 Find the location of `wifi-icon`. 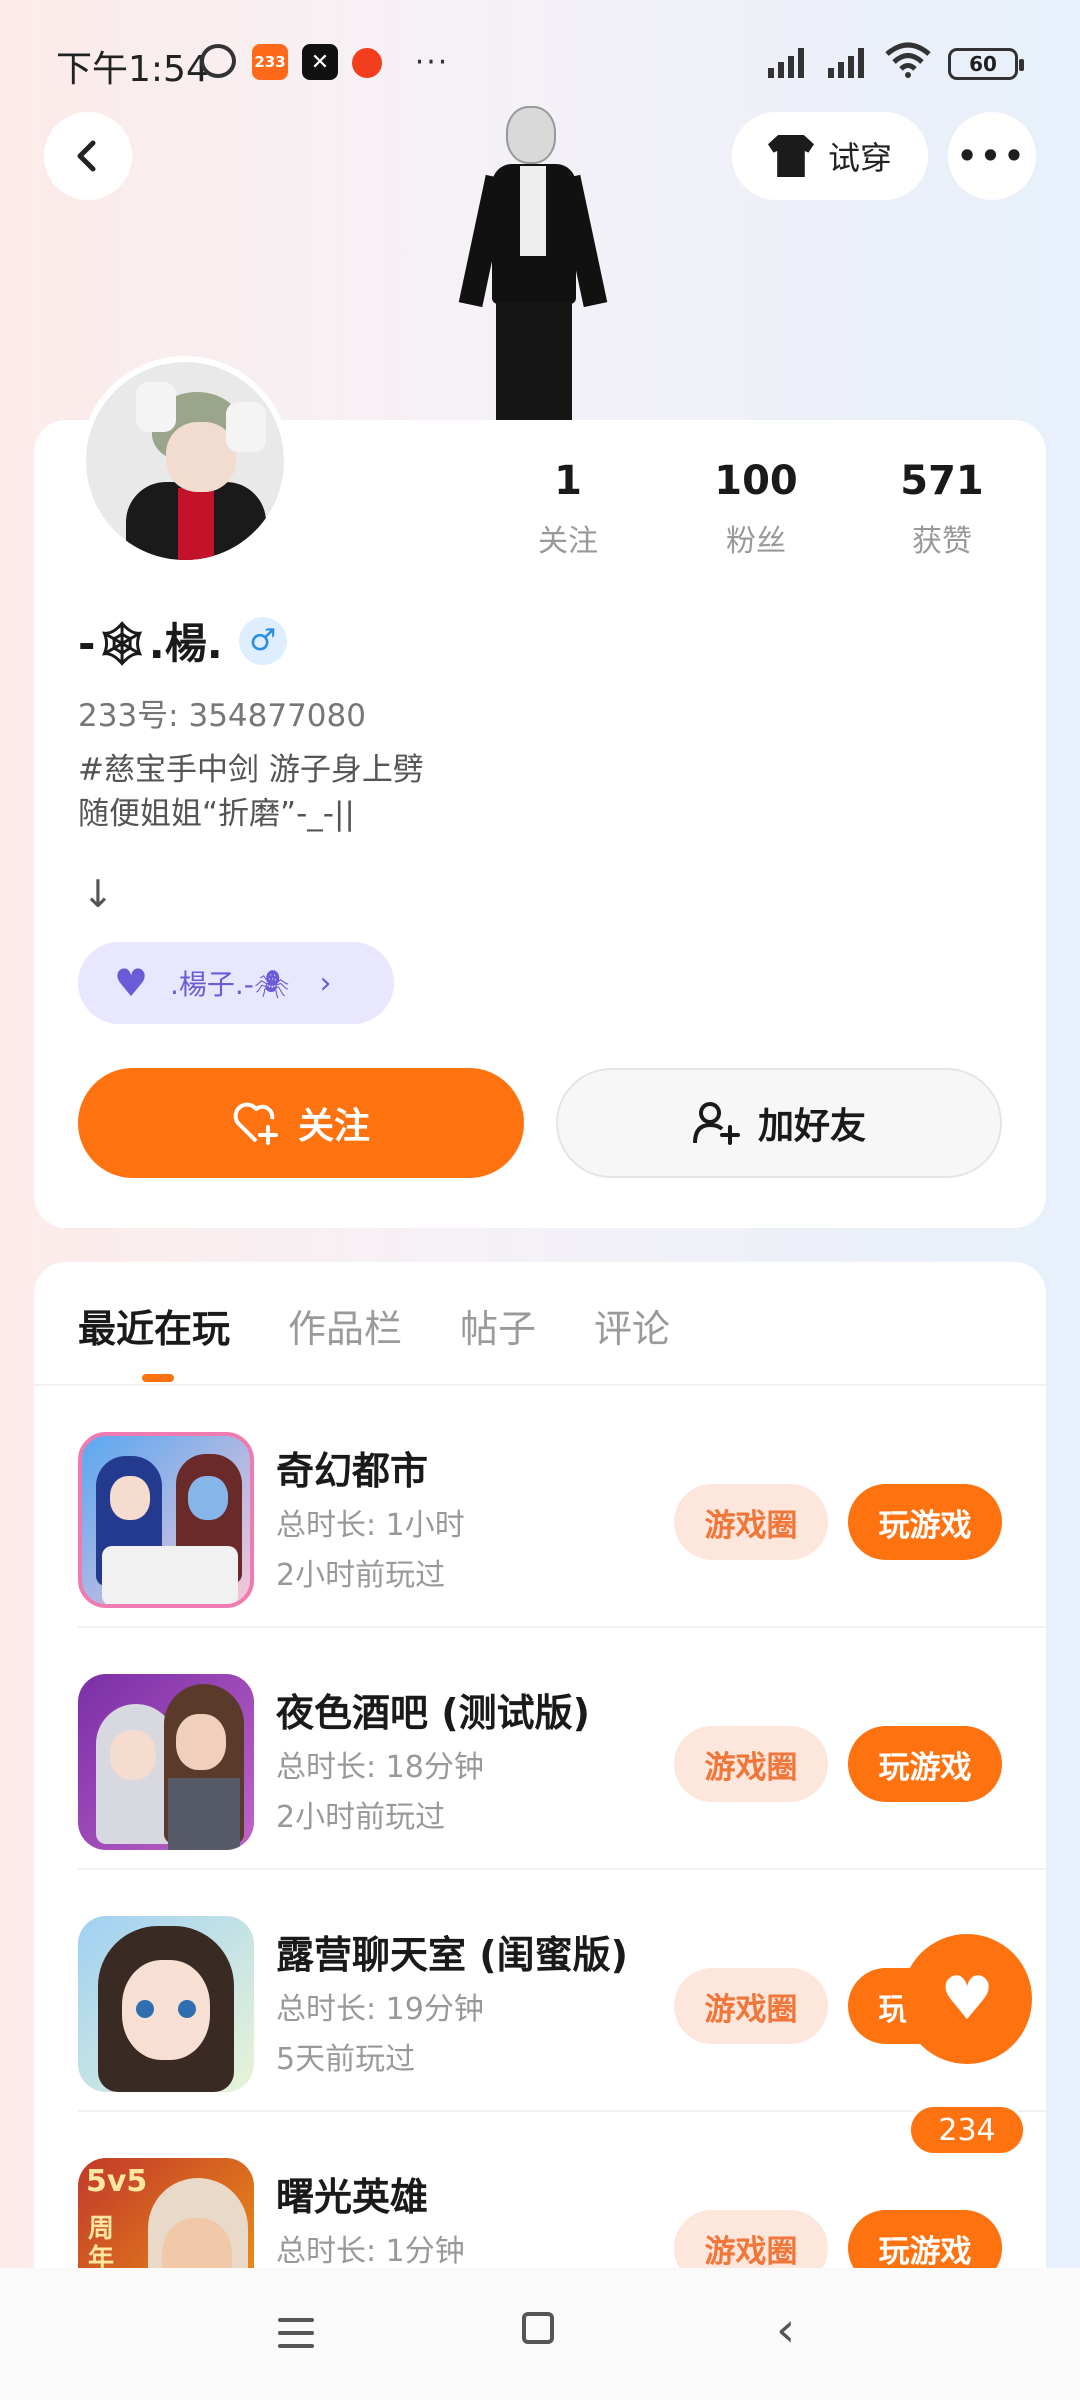

wifi-icon is located at coordinates (908, 60).